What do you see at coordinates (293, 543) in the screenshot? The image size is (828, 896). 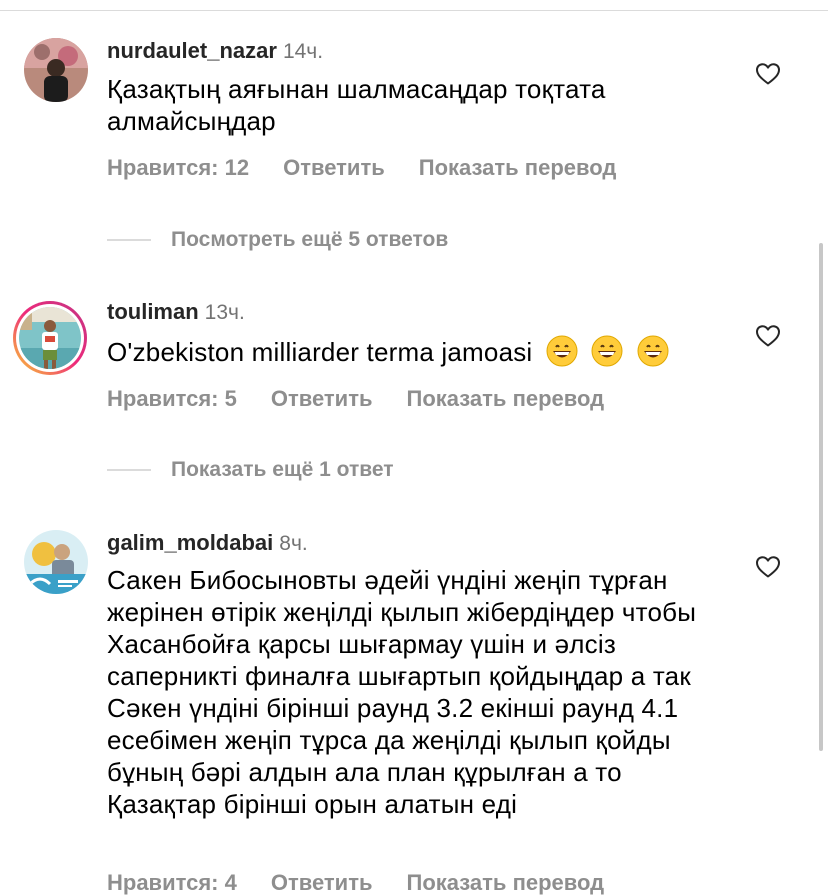 I see `comment-time: 8ч.` at bounding box center [293, 543].